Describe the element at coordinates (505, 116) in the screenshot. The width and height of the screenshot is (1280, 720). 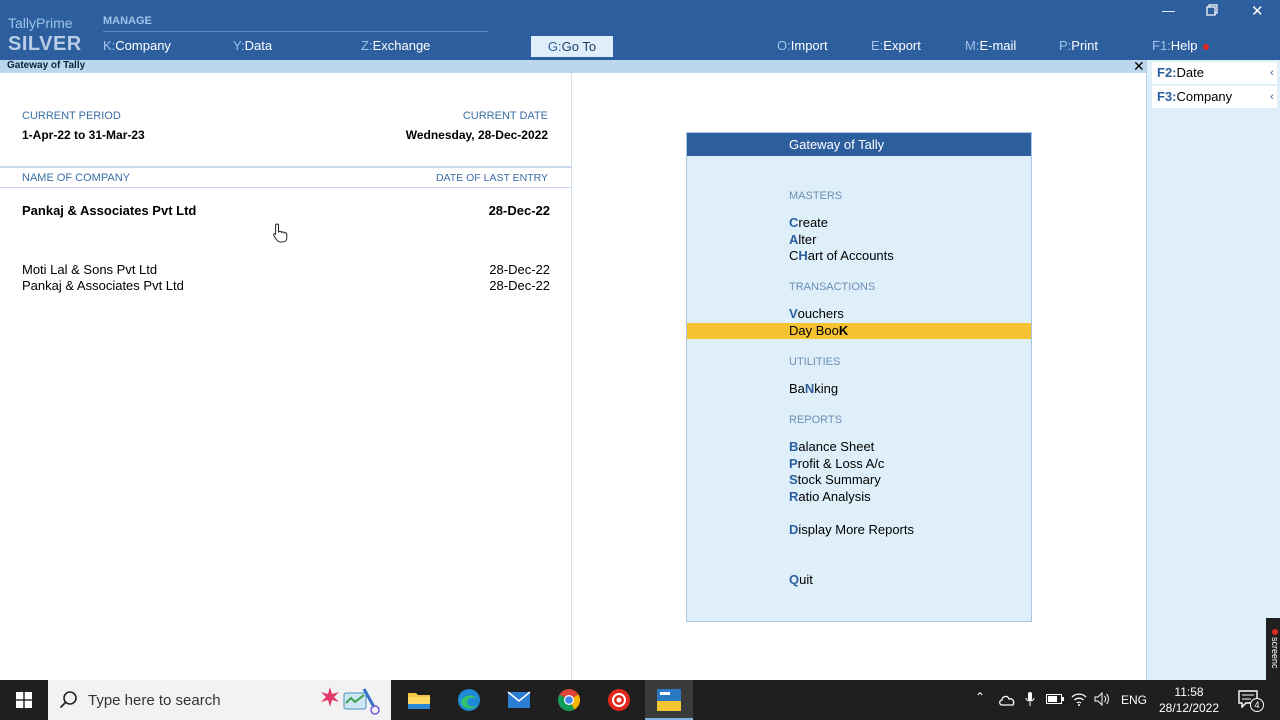
I see `current-date-label: CURRENT DATE` at that location.